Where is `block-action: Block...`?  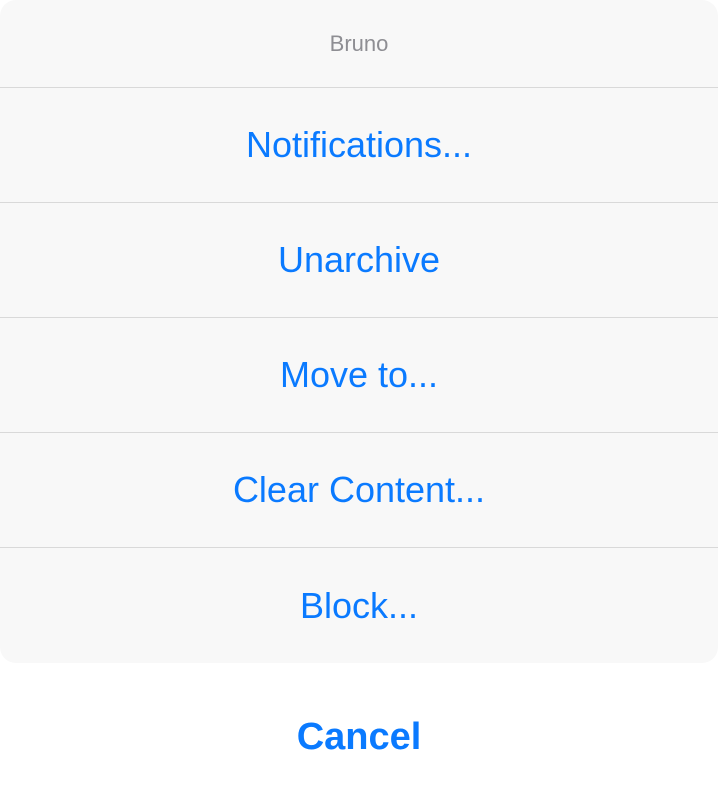 block-action: Block... is located at coordinates (359, 605).